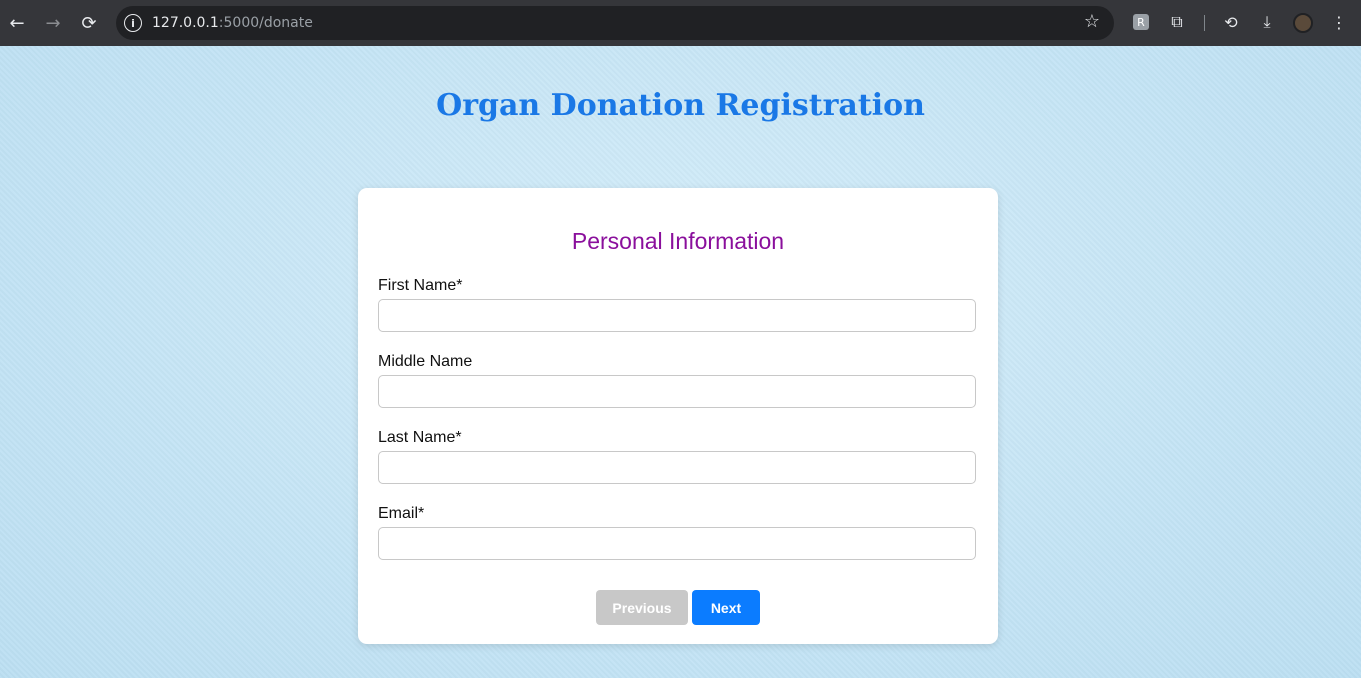  What do you see at coordinates (1339, 22) in the screenshot?
I see `more-icon: ⋮` at bounding box center [1339, 22].